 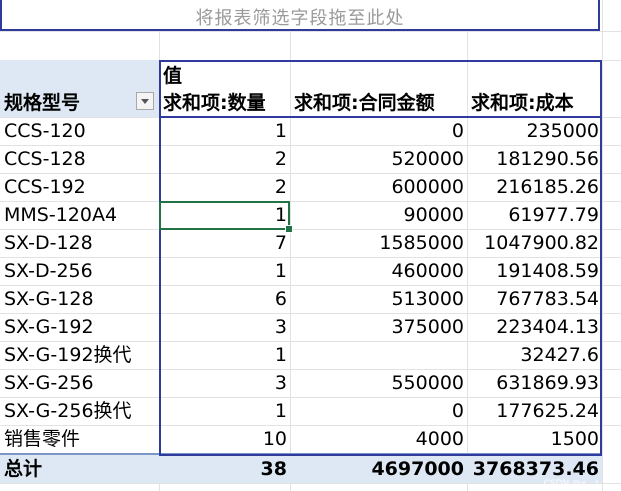 I want to click on total-label: 总计, so click(x=23, y=469).